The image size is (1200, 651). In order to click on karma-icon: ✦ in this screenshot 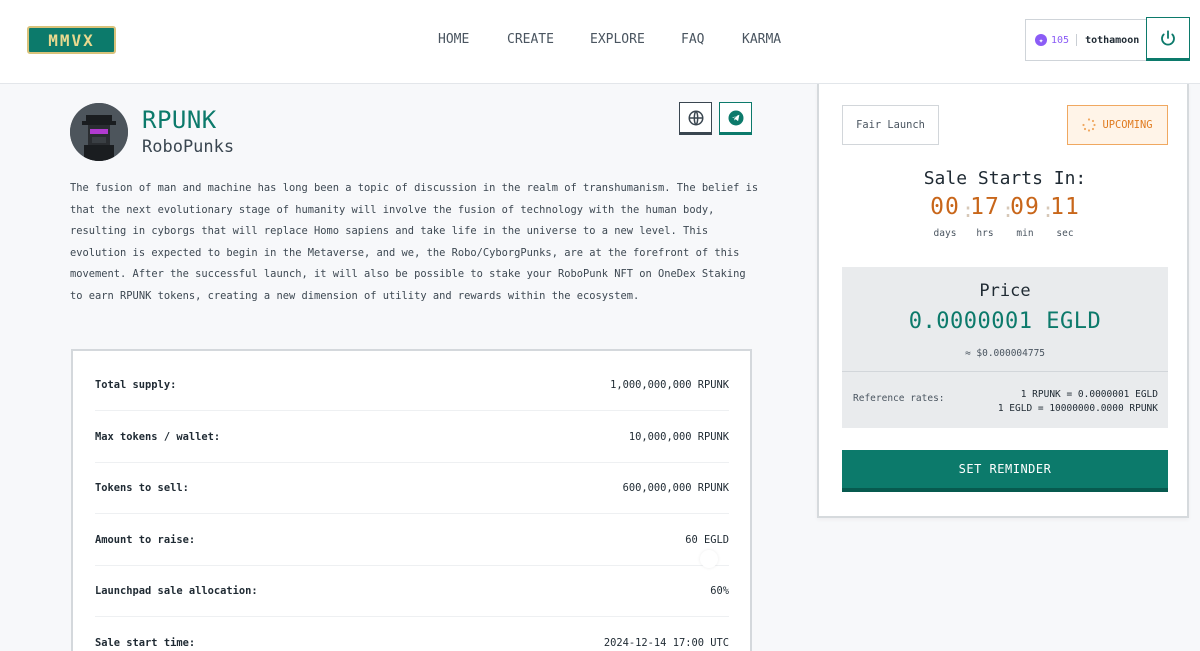, I will do `click(1041, 40)`.